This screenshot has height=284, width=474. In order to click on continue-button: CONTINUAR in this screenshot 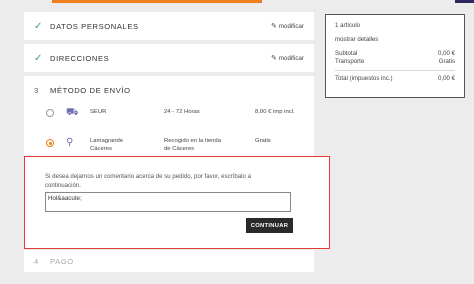, I will do `click(269, 225)`.